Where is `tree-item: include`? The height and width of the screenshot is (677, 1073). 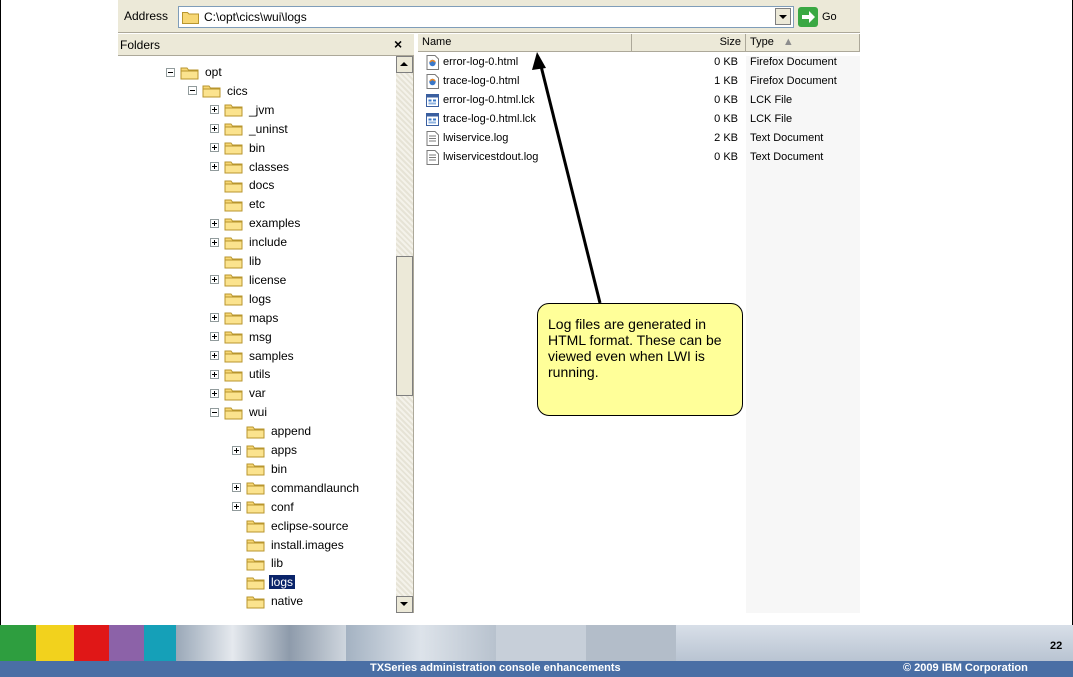
tree-item: include is located at coordinates (249, 242).